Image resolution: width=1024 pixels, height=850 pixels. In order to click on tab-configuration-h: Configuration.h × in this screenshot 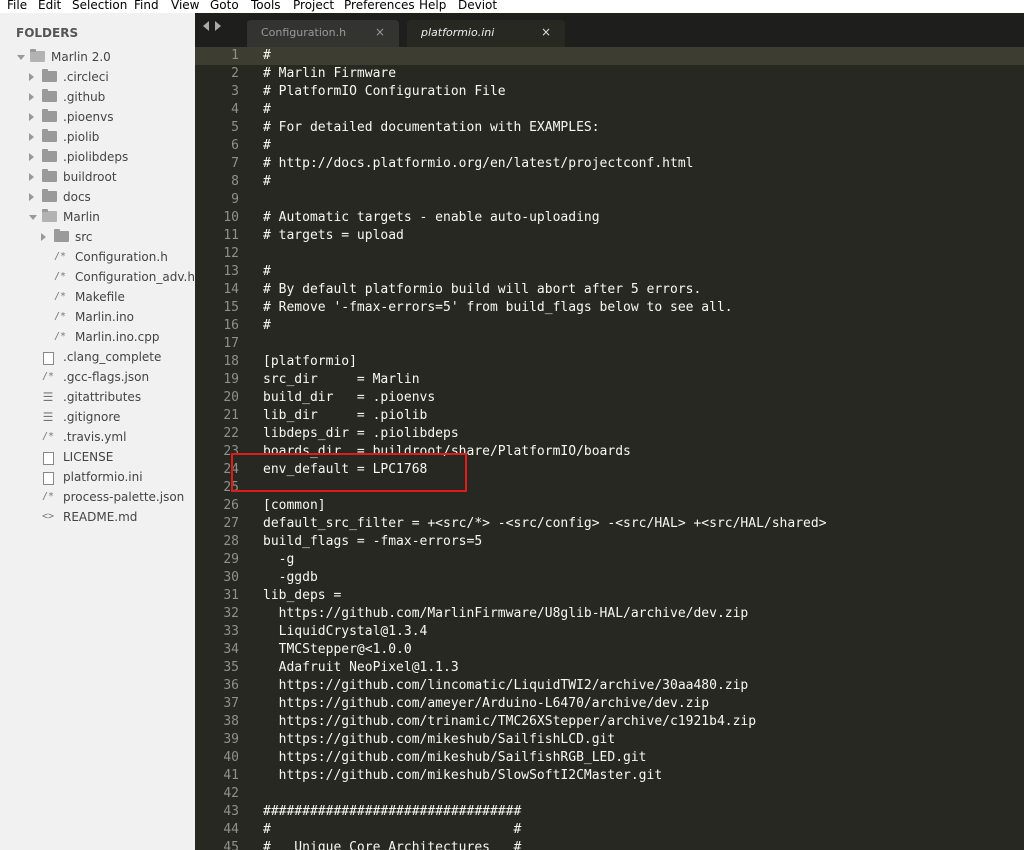, I will do `click(323, 33)`.